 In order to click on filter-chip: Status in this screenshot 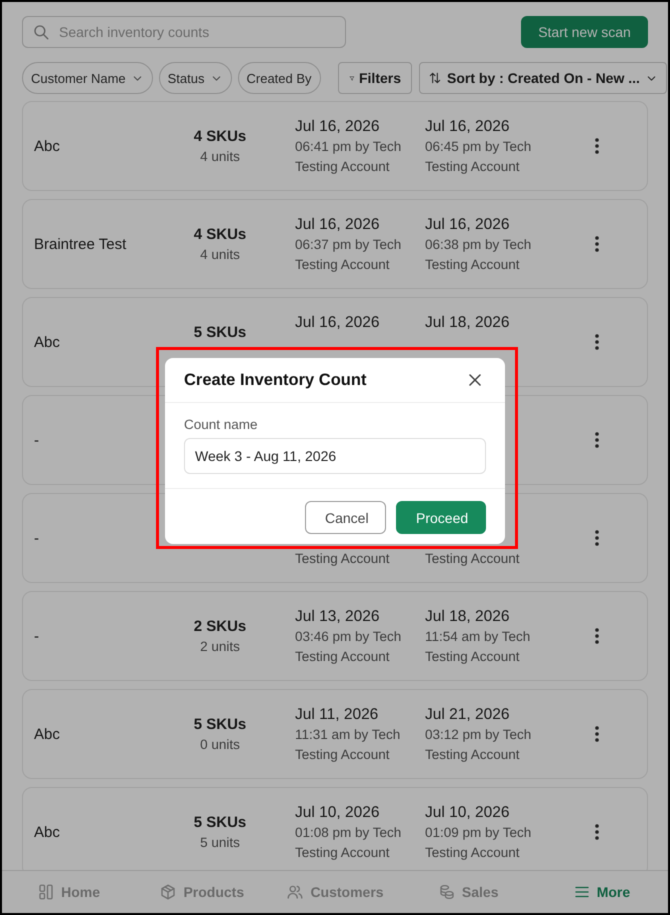, I will do `click(195, 78)`.